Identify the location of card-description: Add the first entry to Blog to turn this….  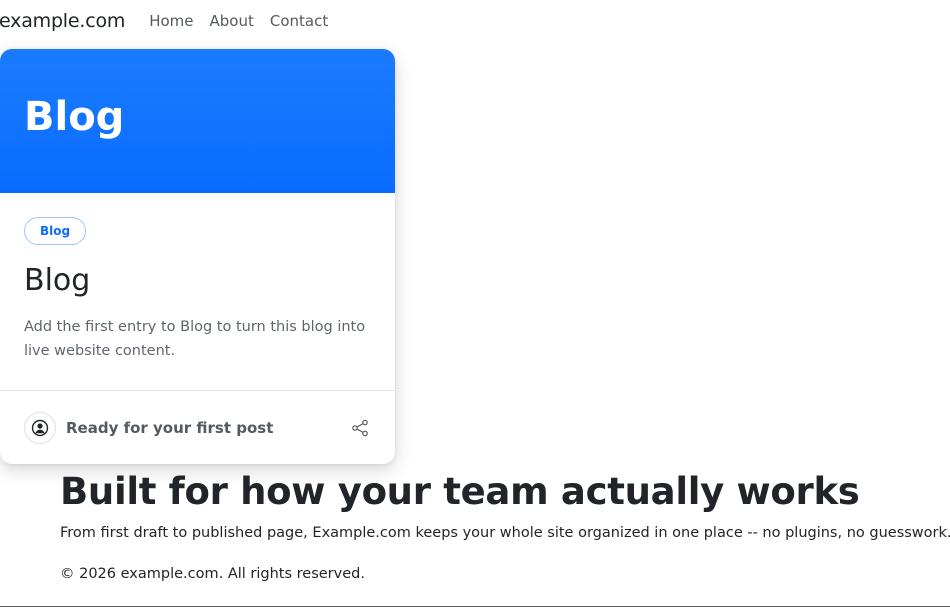
(195, 339).